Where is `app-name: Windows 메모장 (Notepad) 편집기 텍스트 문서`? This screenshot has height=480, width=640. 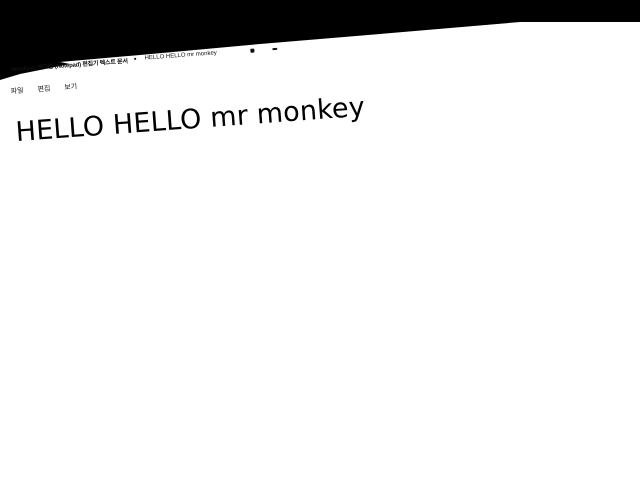
app-name: Windows 메모장 (Notepad) 편집기 텍스트 문서 is located at coordinates (69, 65).